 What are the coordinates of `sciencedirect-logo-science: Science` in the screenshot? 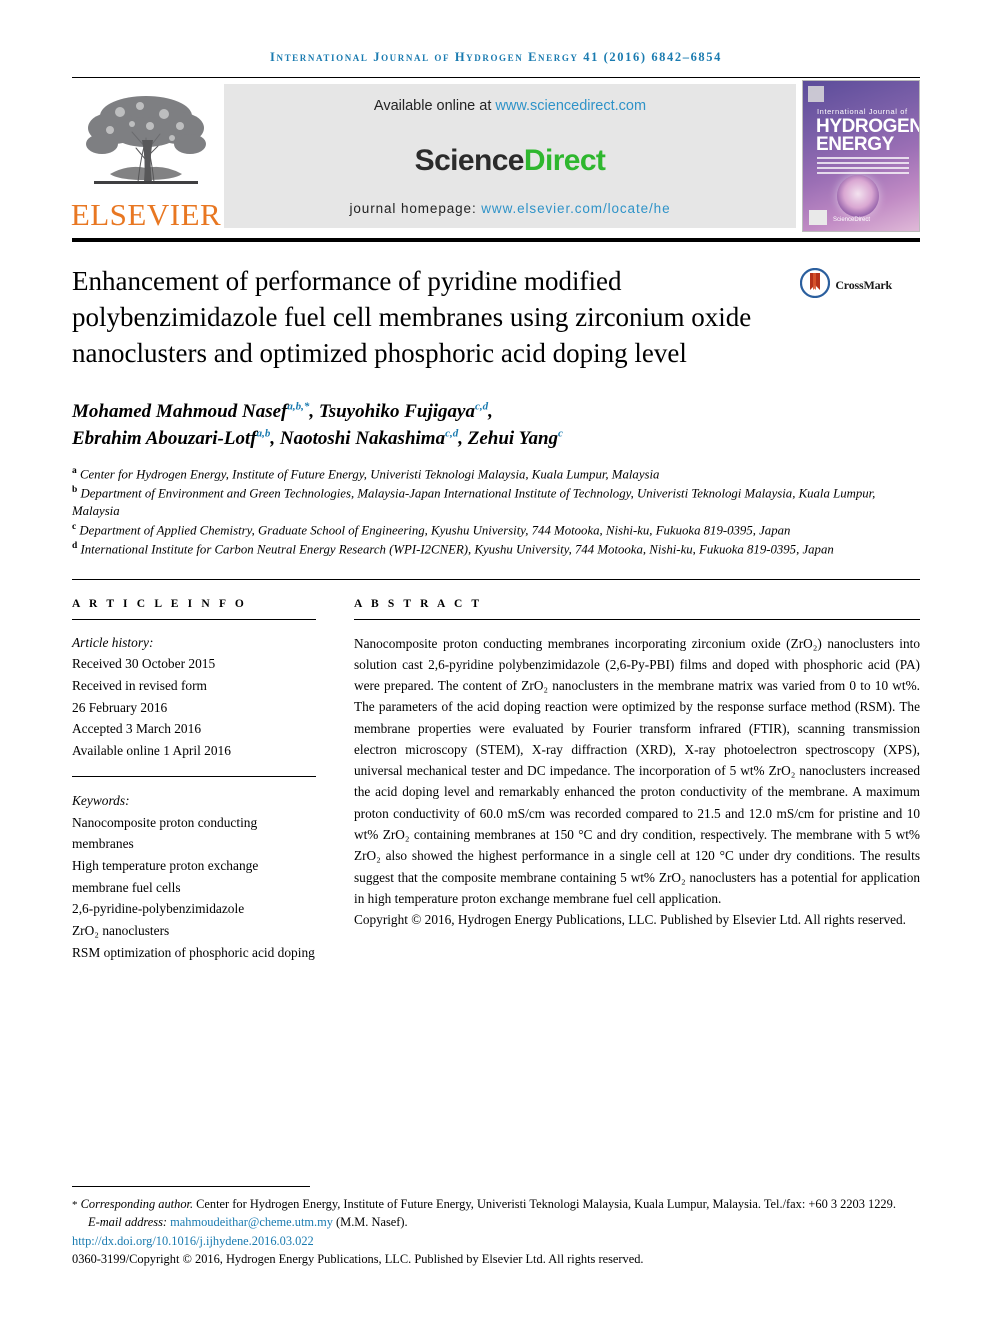 It's located at (469, 160).